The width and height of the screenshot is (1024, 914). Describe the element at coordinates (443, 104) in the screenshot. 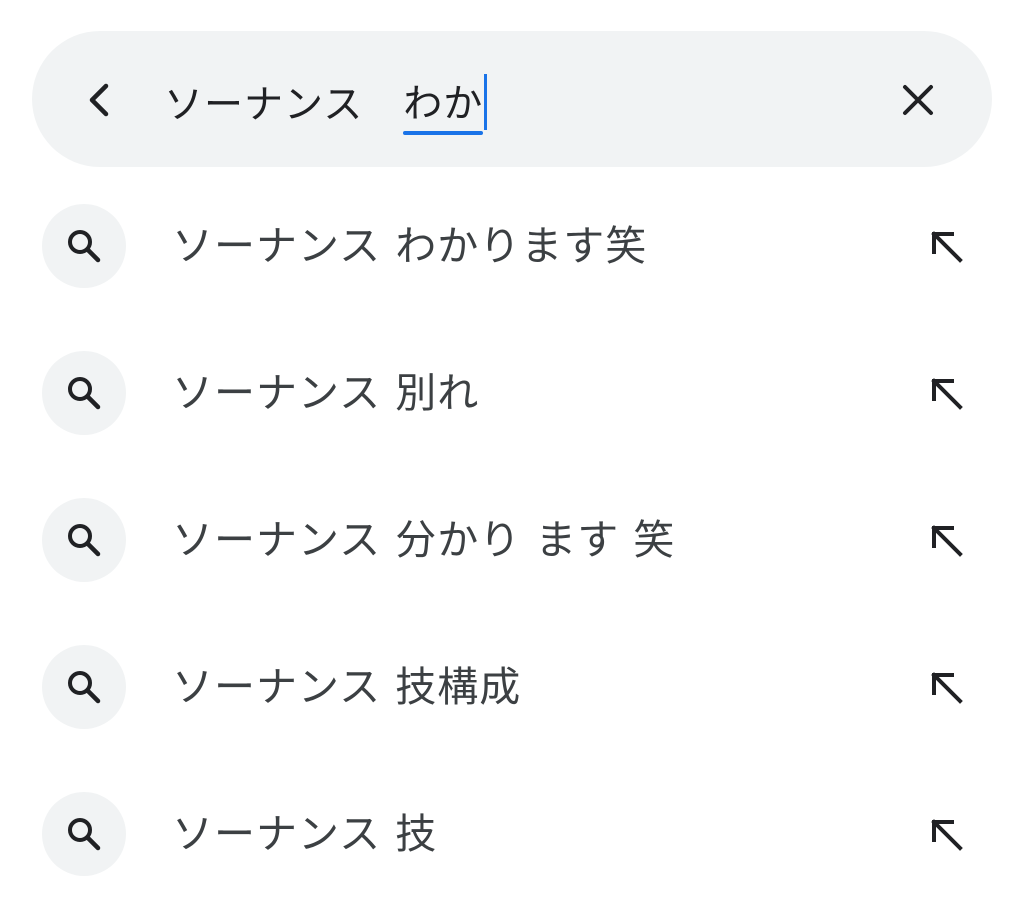

I see `search-query-composing: わか` at that location.